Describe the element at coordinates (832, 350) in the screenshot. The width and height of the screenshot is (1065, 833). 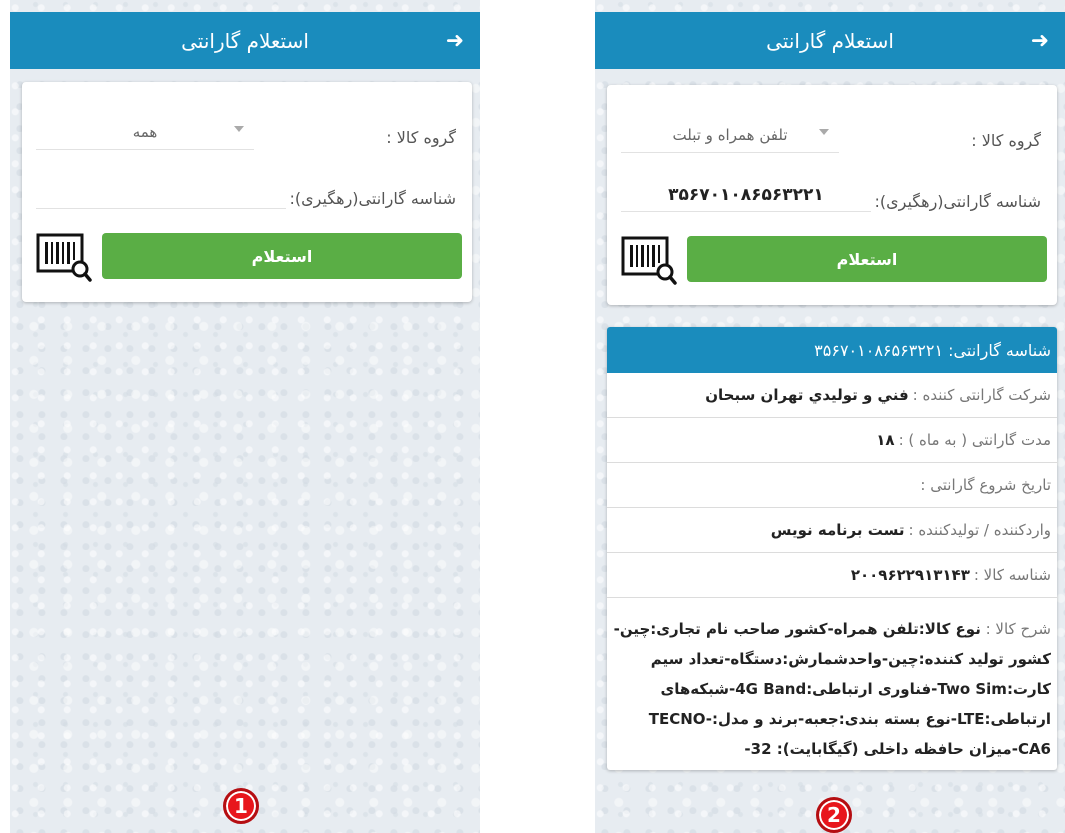
I see `result-title: شناسه گارانتی: ۳۵۶۷۰۱۰۸۶۵۶۳۲۲۱` at that location.